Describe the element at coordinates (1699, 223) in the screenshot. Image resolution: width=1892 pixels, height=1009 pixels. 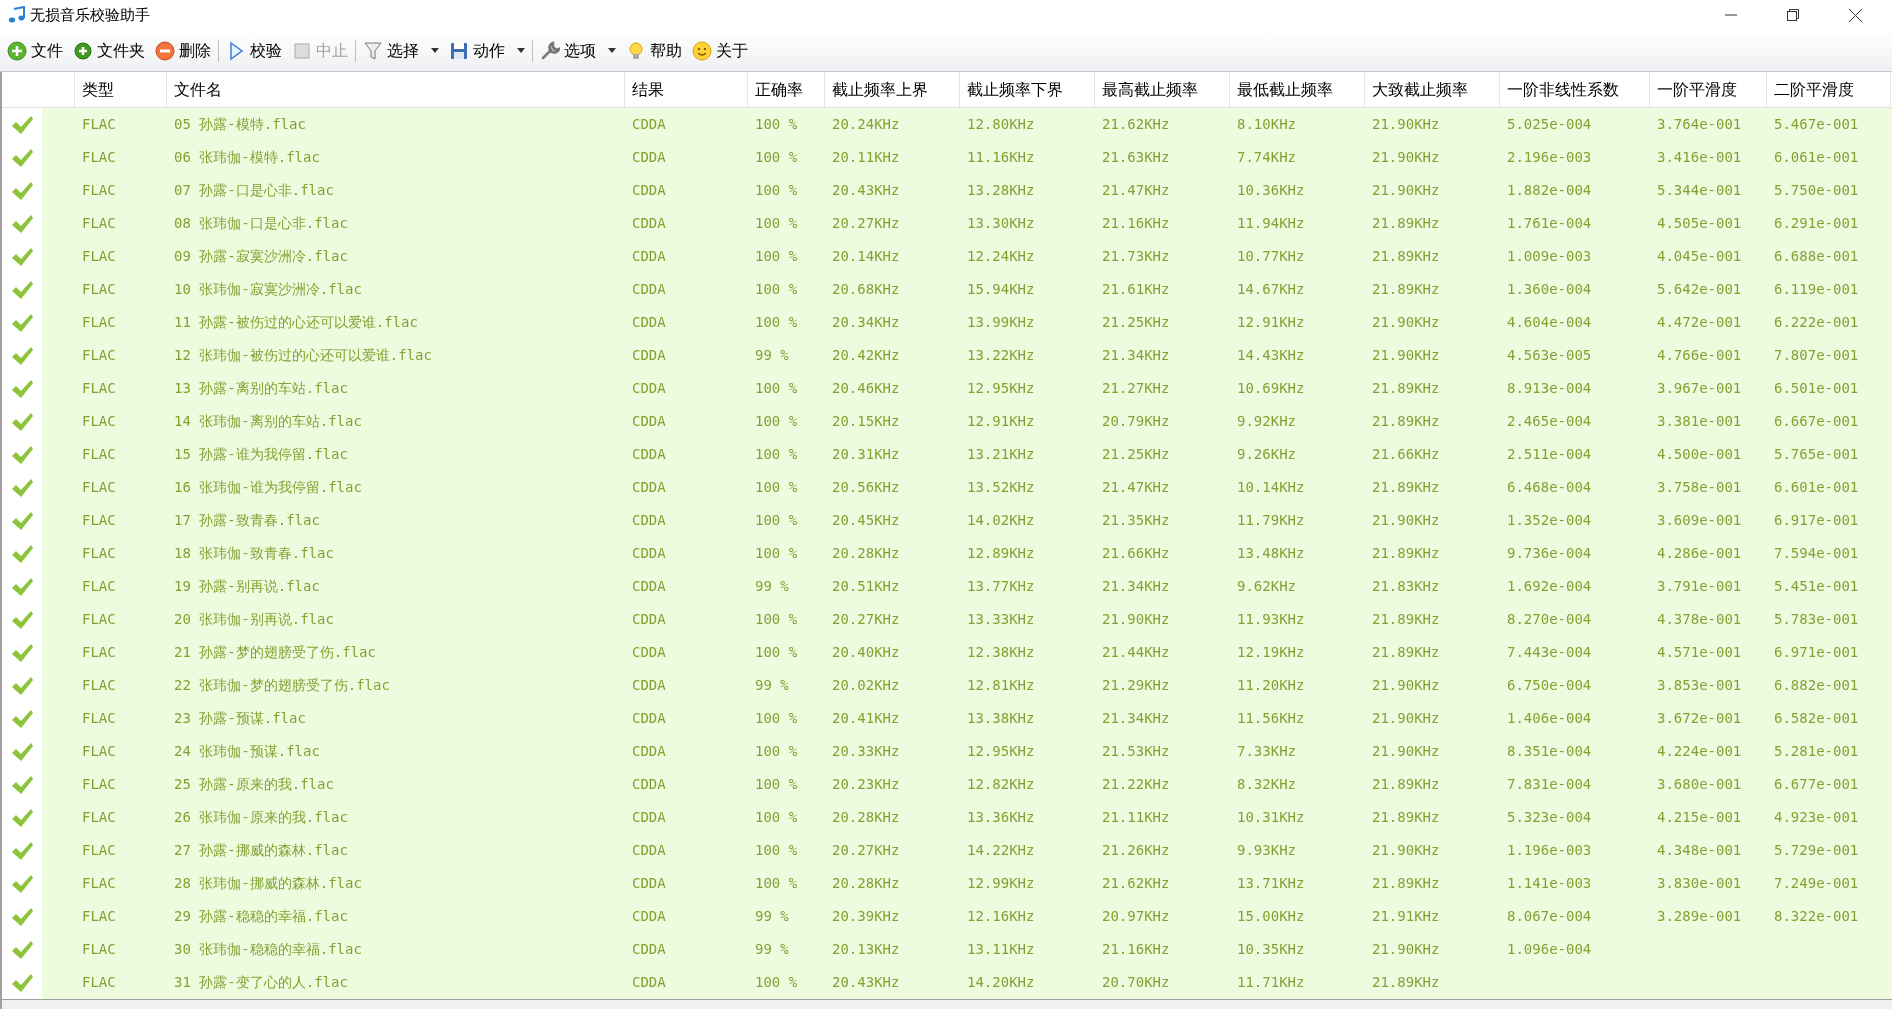
I see `table-cell-text: 4.505e-001` at that location.